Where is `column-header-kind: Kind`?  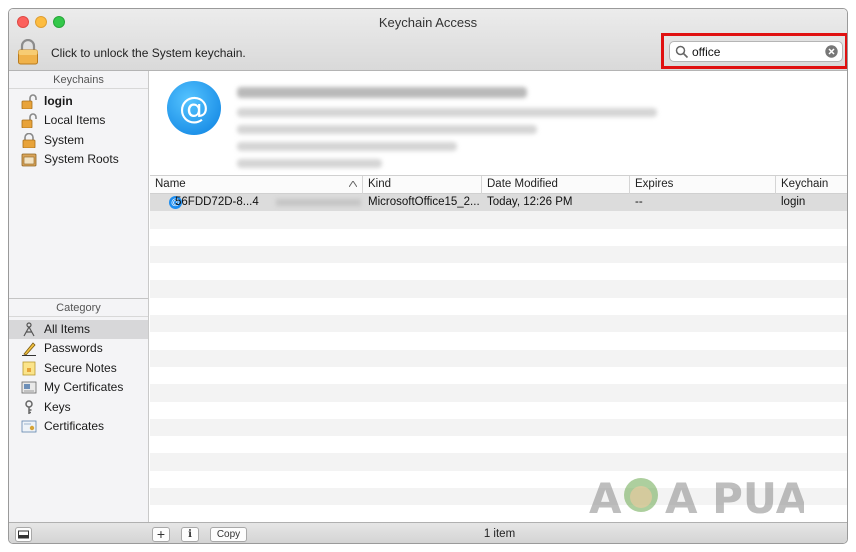
column-header-kind: Kind is located at coordinates (422, 185).